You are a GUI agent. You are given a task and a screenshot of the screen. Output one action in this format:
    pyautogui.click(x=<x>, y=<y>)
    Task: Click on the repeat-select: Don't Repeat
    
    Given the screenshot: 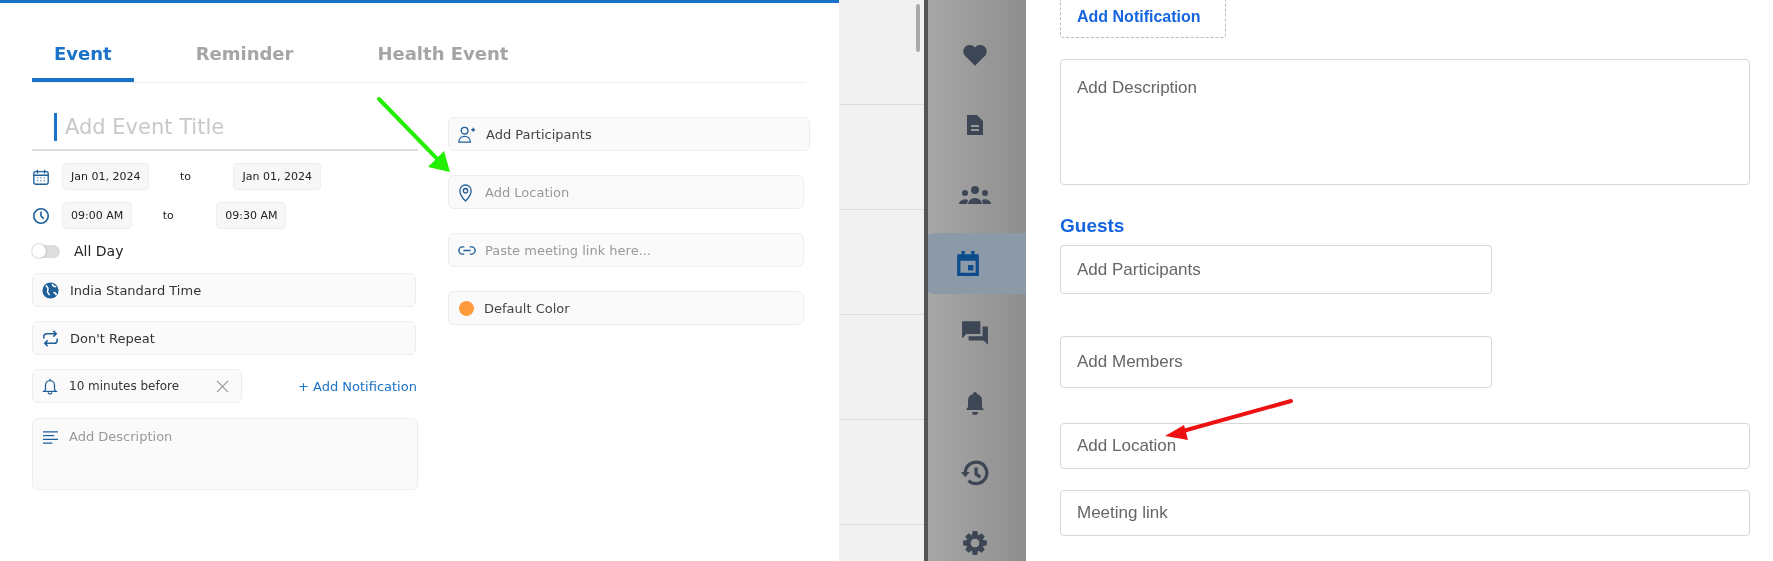 What is the action you would take?
    pyautogui.click(x=224, y=338)
    